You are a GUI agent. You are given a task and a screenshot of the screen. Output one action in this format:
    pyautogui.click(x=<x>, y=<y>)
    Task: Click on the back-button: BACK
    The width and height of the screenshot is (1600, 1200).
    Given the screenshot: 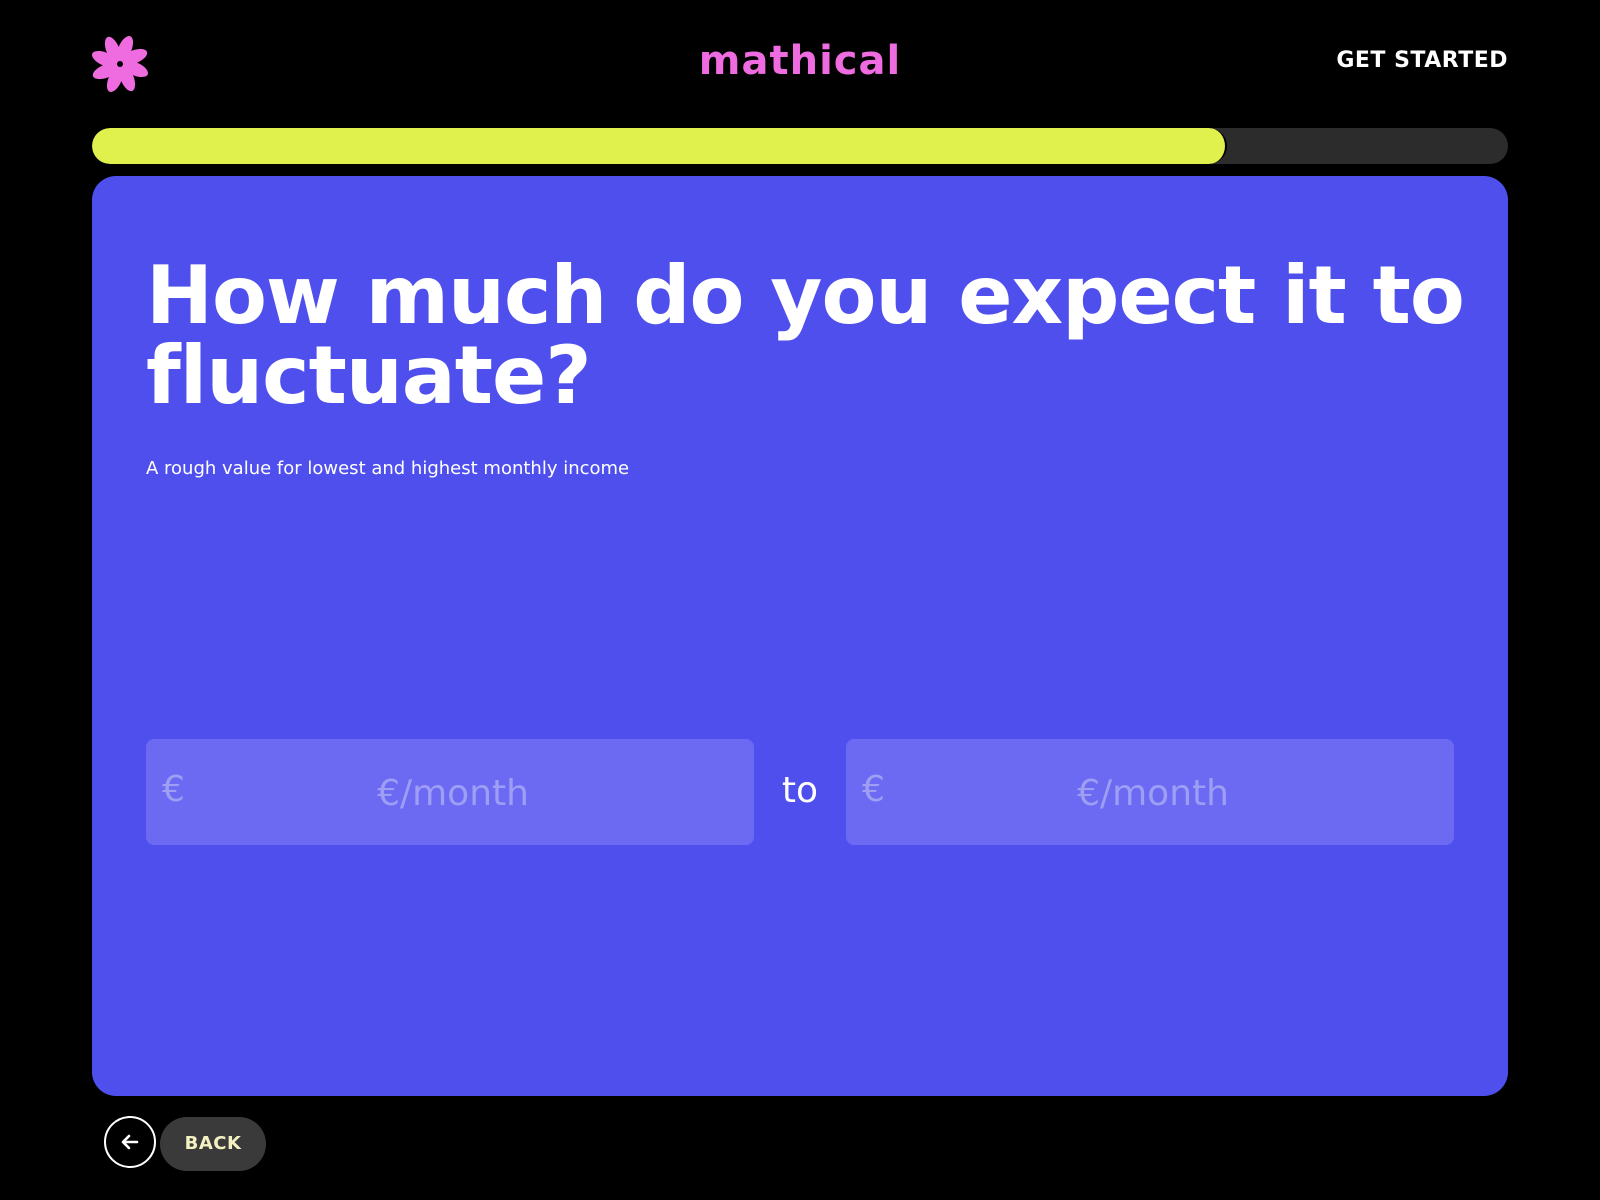 What is the action you would take?
    pyautogui.click(x=213, y=1144)
    